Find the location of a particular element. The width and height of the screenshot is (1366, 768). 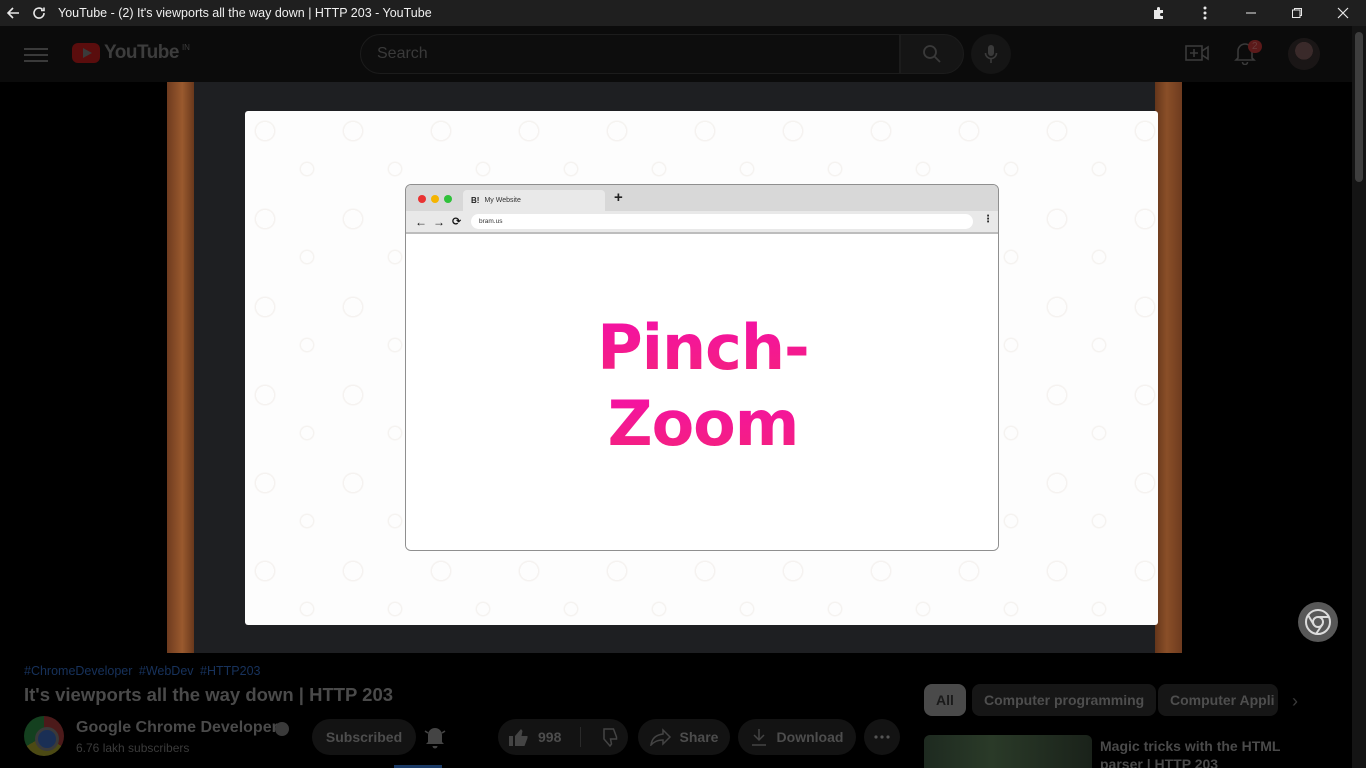

chrome-watermark-icon is located at coordinates (1318, 622).